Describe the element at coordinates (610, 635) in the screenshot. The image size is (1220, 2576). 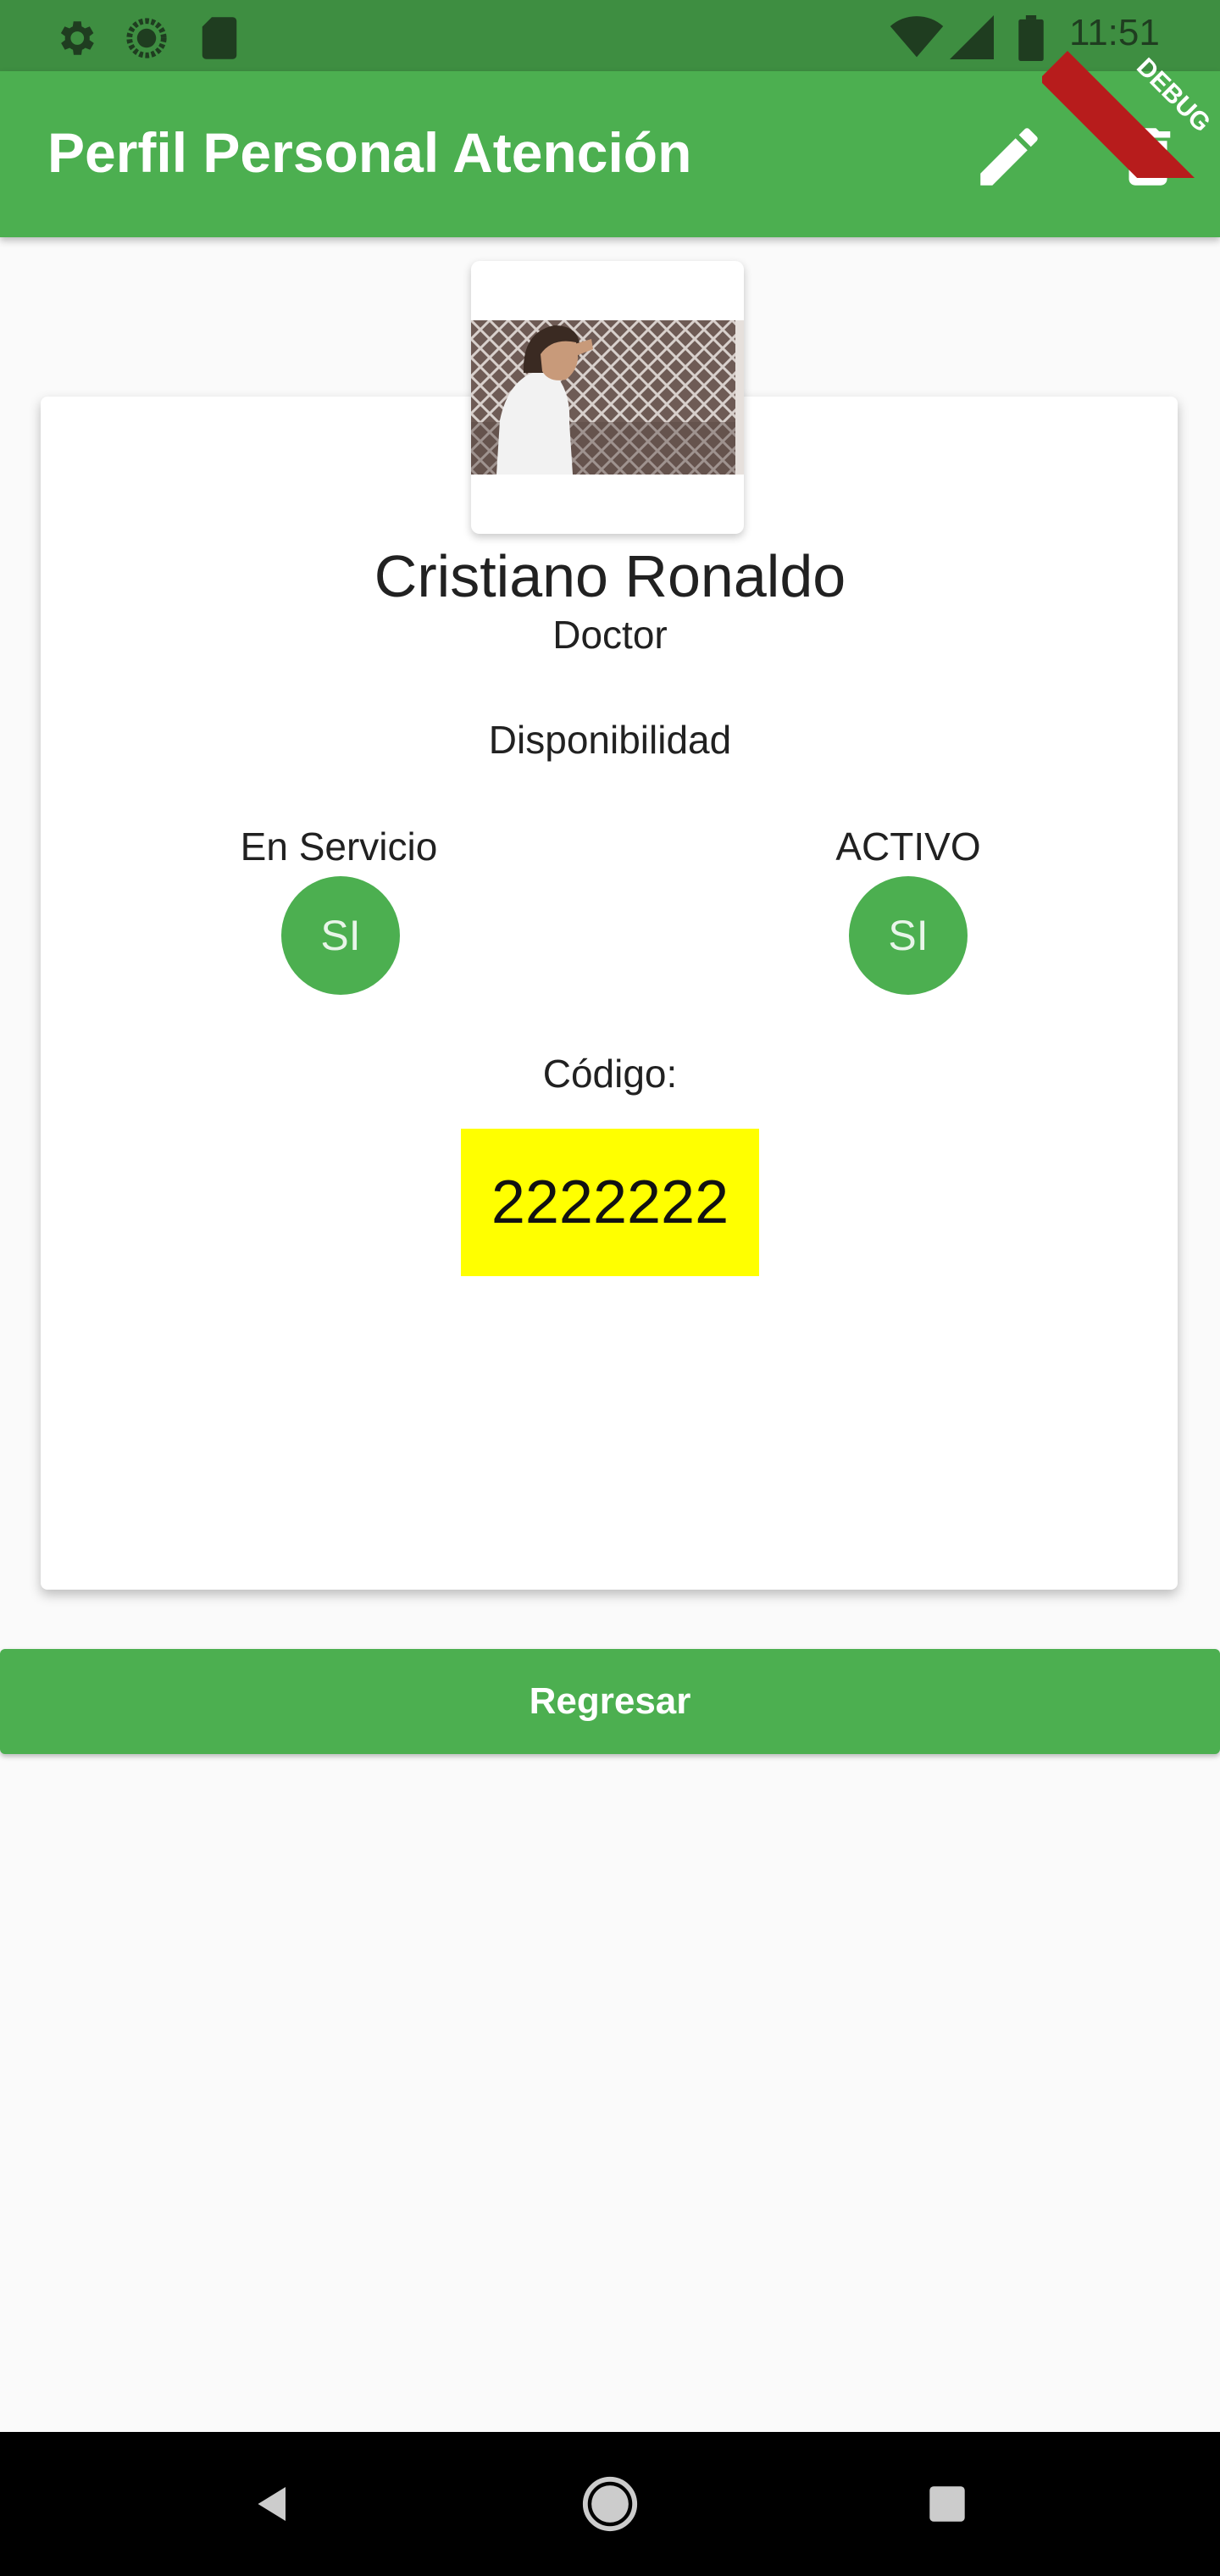
I see `profile-role: Doctor` at that location.